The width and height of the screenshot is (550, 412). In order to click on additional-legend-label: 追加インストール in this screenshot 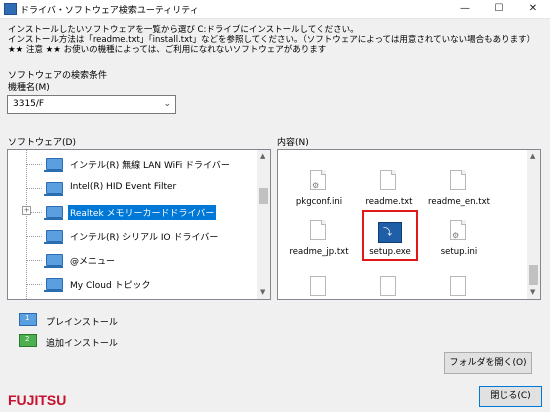, I will do `click(82, 344)`.